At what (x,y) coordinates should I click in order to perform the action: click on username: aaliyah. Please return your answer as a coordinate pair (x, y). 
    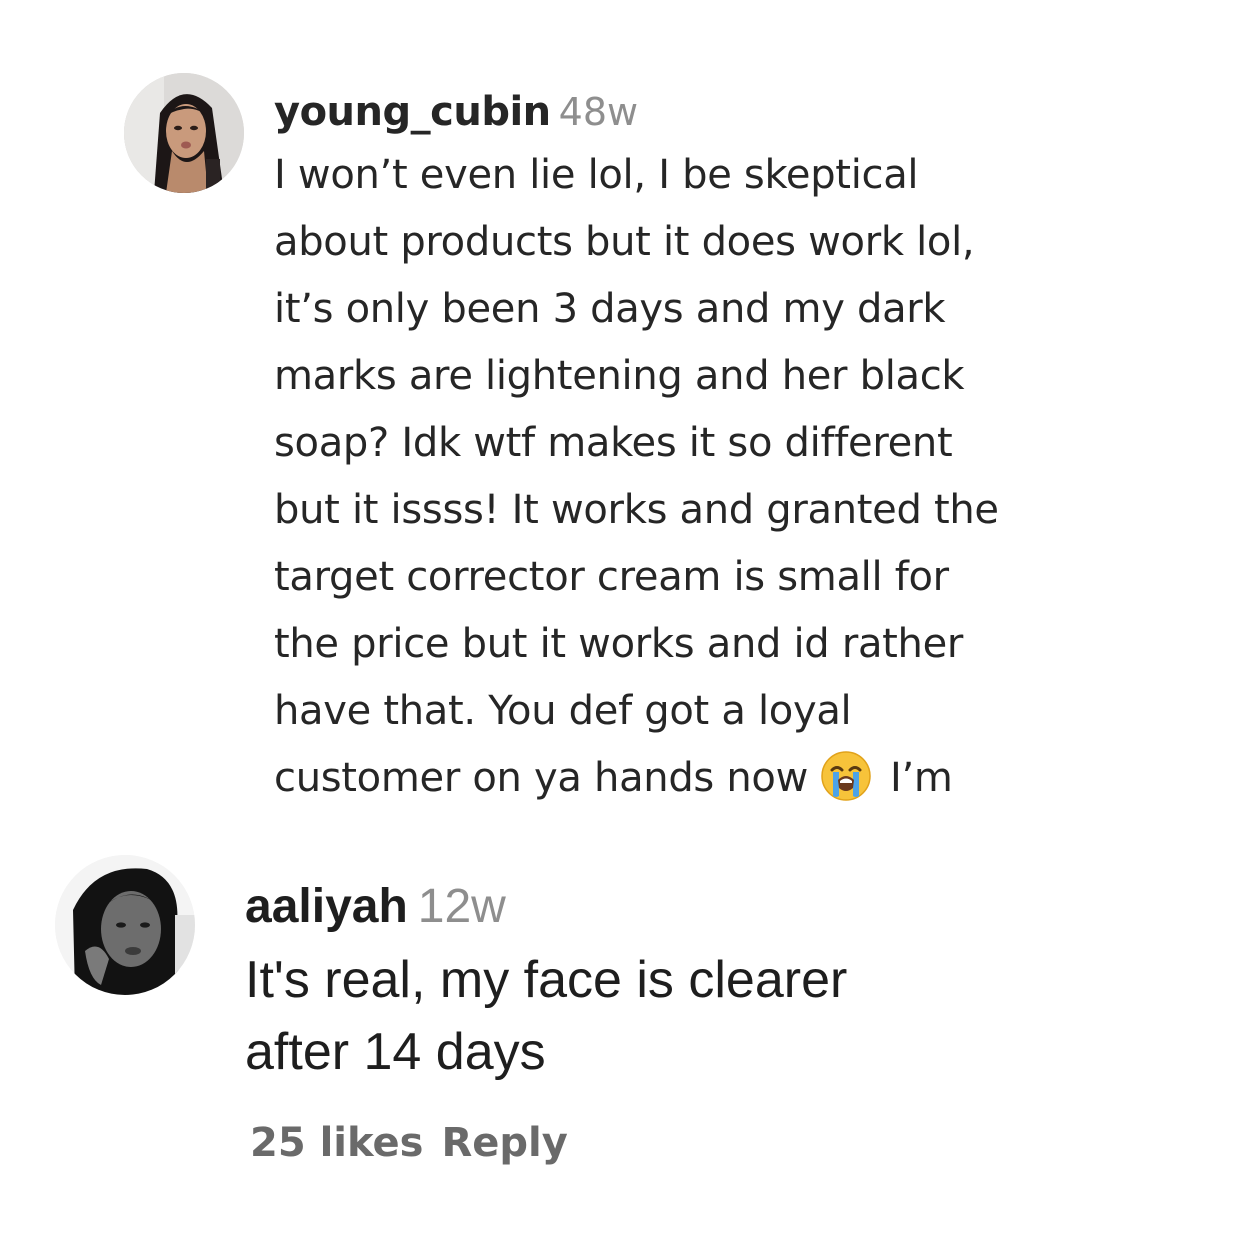
    Looking at the image, I should click on (326, 906).